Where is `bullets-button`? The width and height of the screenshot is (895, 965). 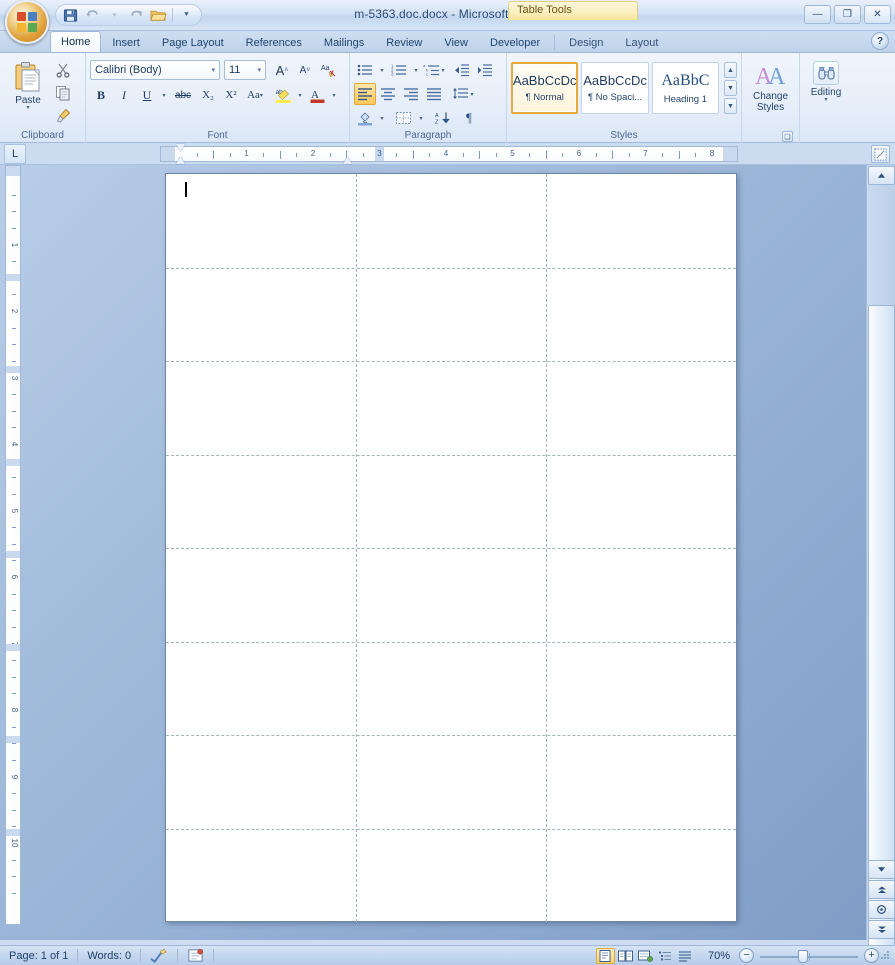
bullets-button is located at coordinates (365, 70).